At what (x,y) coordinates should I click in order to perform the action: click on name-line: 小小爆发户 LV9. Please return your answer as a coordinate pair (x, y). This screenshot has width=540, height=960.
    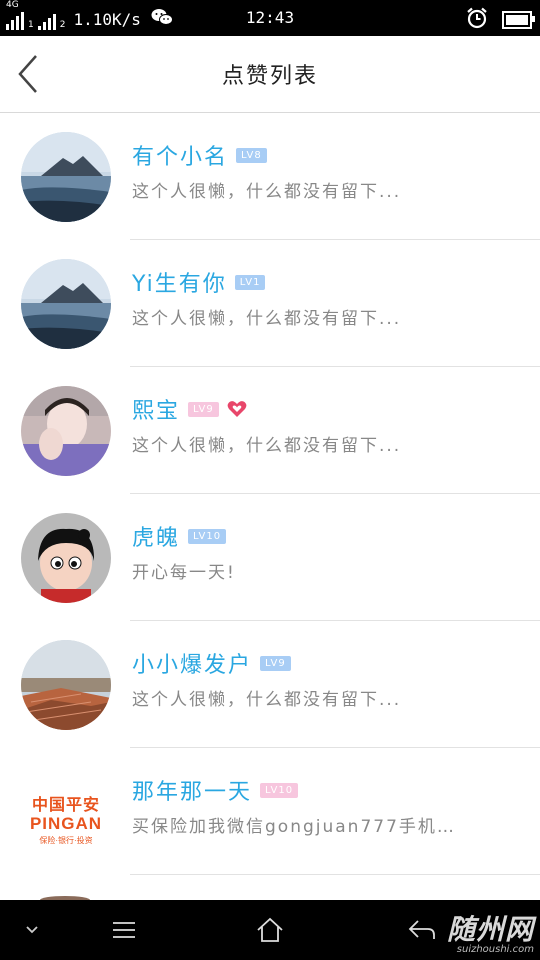
    Looking at the image, I should click on (211, 663).